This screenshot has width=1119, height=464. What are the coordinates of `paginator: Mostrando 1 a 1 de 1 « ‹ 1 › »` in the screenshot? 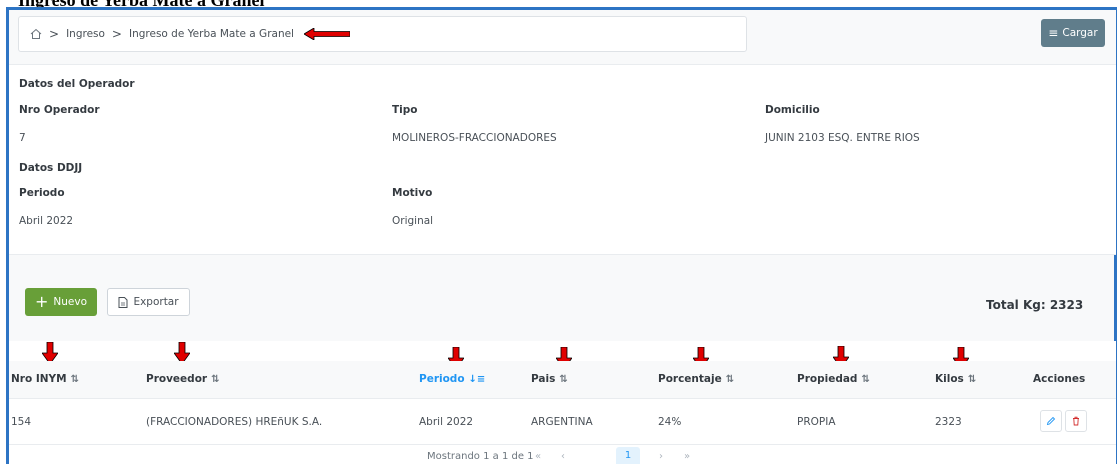 It's located at (562, 454).